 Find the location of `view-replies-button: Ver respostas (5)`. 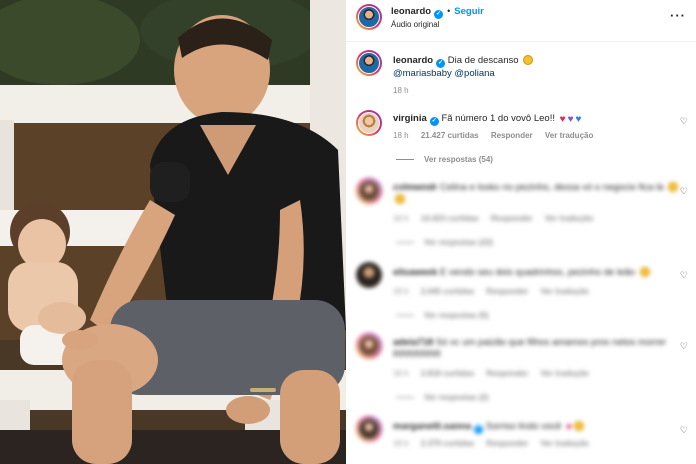

view-replies-button: Ver respostas (5) is located at coordinates (442, 315).